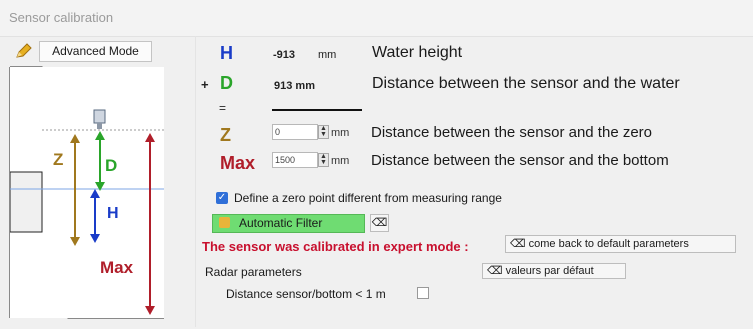 This screenshot has height=329, width=753. I want to click on panel-divider, so click(195, 181).